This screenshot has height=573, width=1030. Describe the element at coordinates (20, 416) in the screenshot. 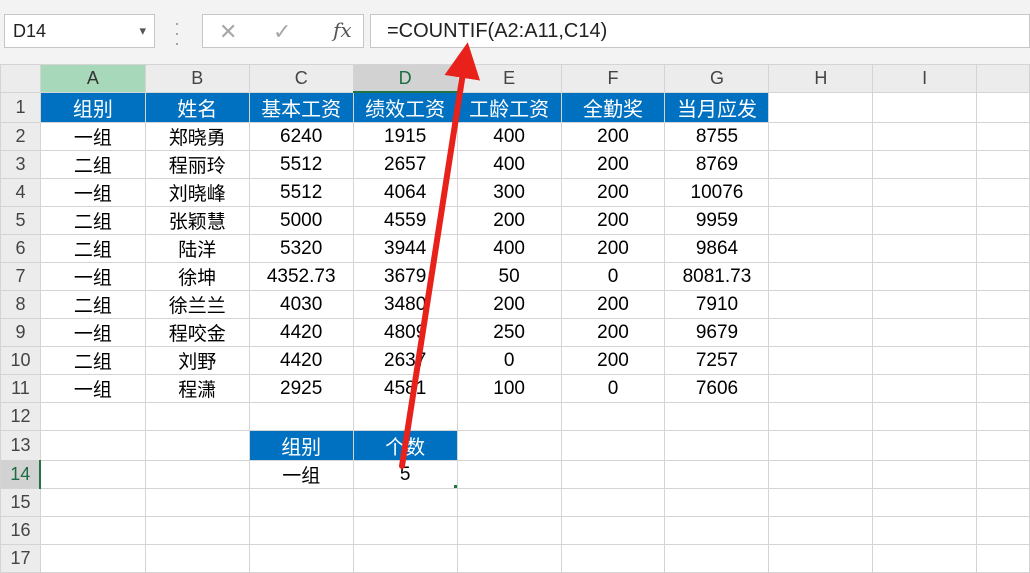

I see `row-header-12: 12` at that location.